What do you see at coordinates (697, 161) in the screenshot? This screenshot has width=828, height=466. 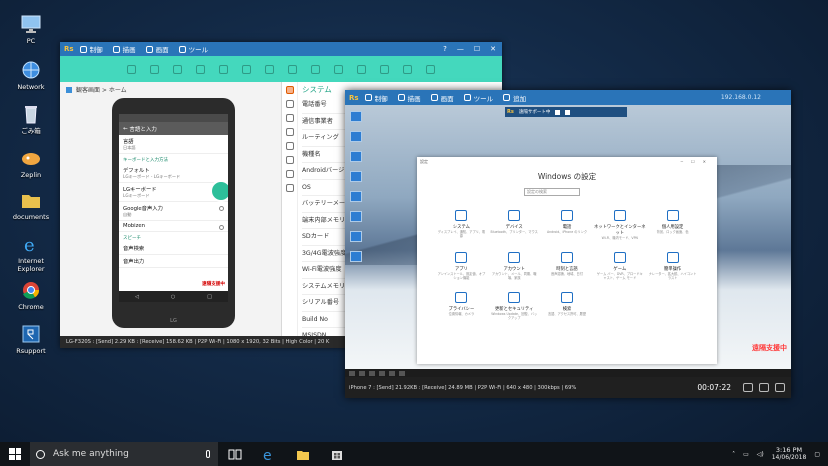 I see `settings-window-controls: ─☐✕` at bounding box center [697, 161].